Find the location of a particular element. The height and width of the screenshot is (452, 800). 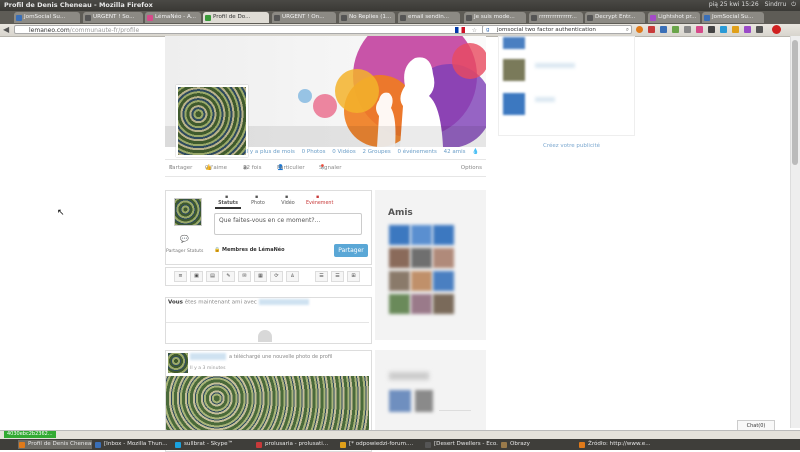

view-grid-icon: ⊞ is located at coordinates (353, 276).